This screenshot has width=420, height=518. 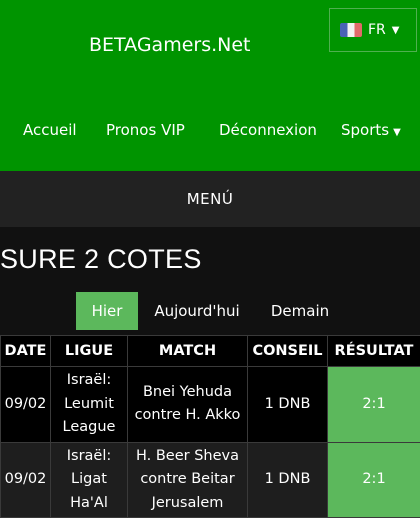 What do you see at coordinates (187, 479) in the screenshot?
I see `row-match: H. Beer Sheva contre Beitar Jerusalem` at bounding box center [187, 479].